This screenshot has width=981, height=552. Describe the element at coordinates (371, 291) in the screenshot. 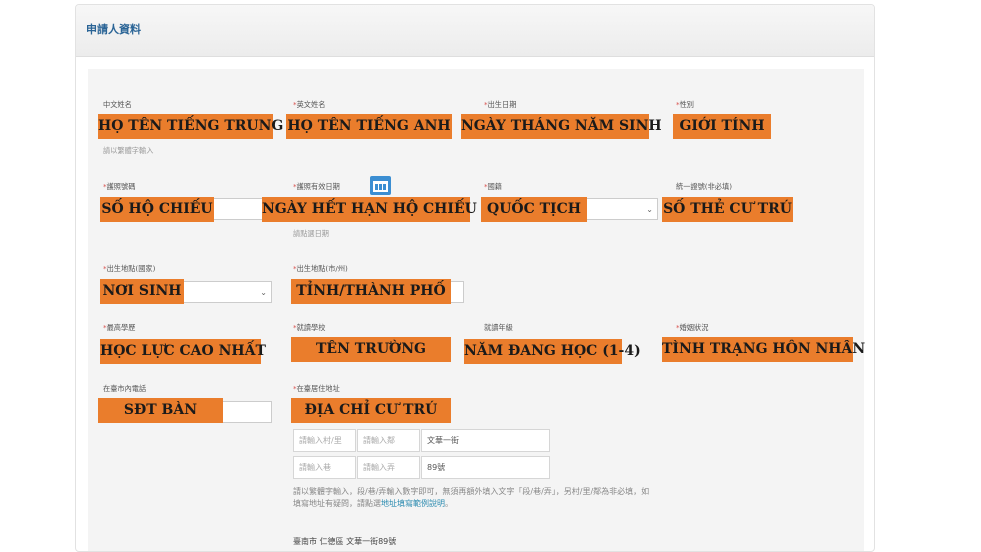

I see `birth-city-overlay: TỈNH/THÀNH PHỐ` at that location.